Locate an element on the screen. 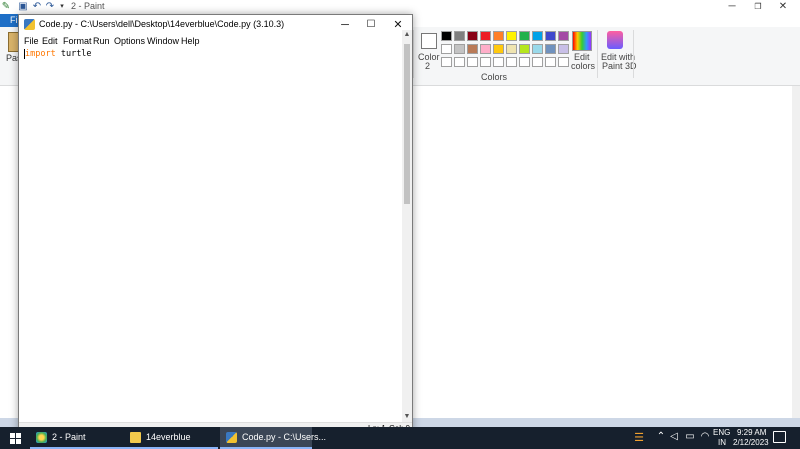 Image resolution: width=800 pixels, height=449 pixels. paint-app-icon: ✎ is located at coordinates (6, 6).